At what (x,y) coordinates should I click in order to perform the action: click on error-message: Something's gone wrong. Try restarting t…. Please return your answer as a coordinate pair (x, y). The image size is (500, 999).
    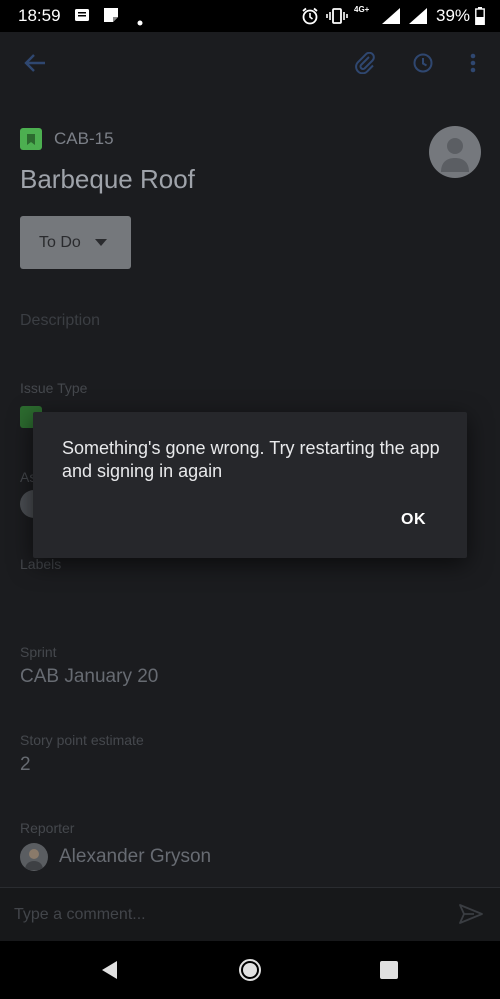
    Looking at the image, I should click on (251, 459).